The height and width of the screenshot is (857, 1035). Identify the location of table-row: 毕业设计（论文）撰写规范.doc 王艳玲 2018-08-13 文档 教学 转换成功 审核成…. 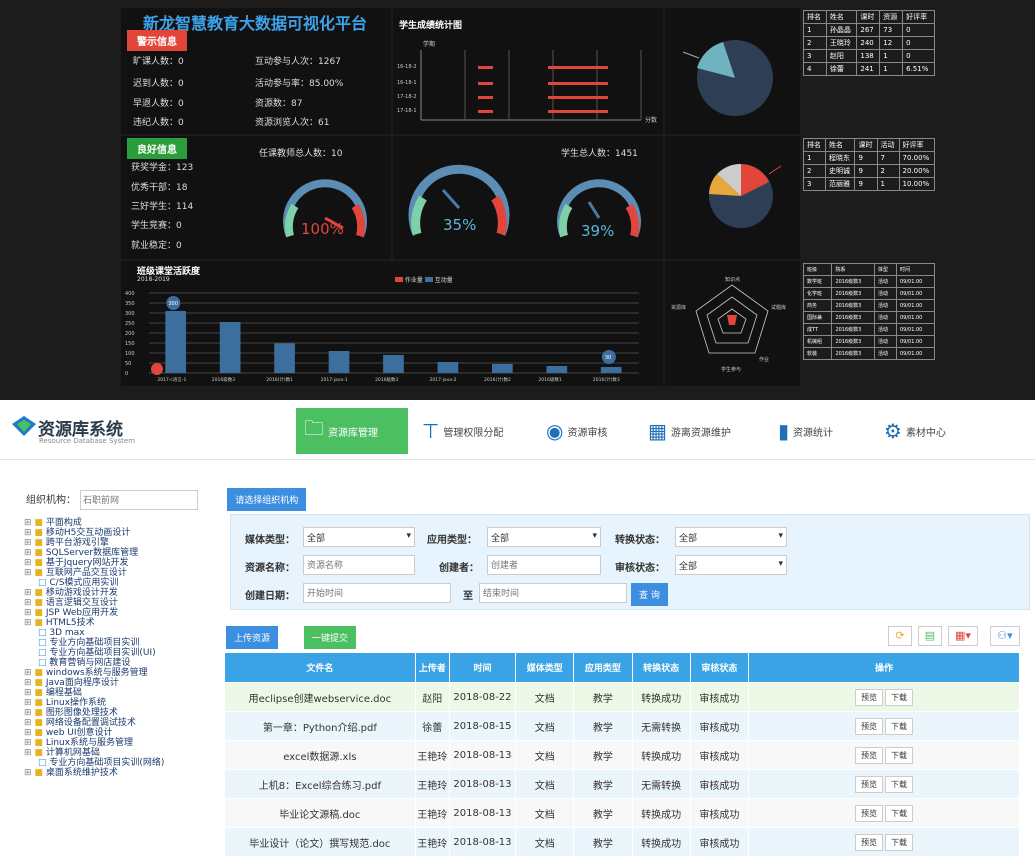
(622, 842).